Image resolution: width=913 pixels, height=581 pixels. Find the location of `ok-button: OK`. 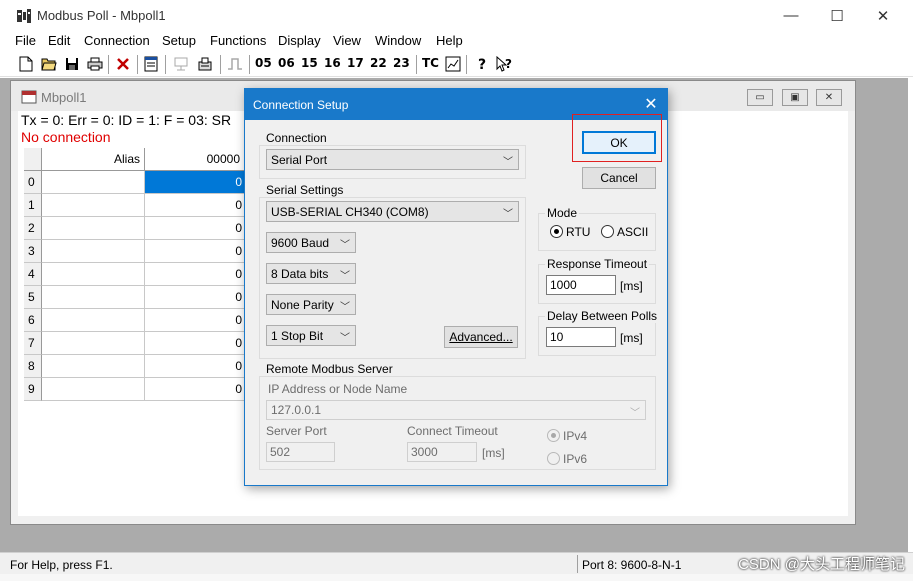

ok-button: OK is located at coordinates (619, 142).